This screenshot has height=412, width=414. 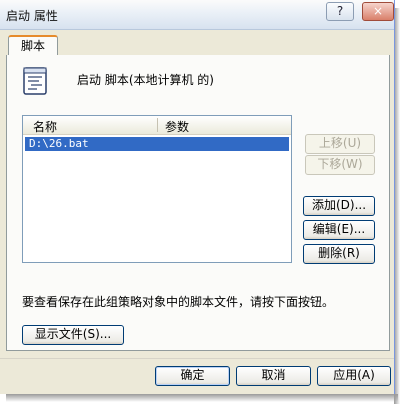 I want to click on help-button: ?, so click(x=340, y=11).